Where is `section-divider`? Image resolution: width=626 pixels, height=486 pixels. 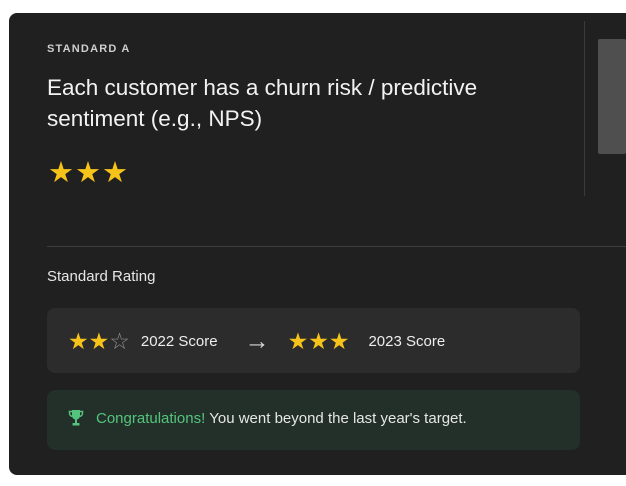 section-divider is located at coordinates (336, 246).